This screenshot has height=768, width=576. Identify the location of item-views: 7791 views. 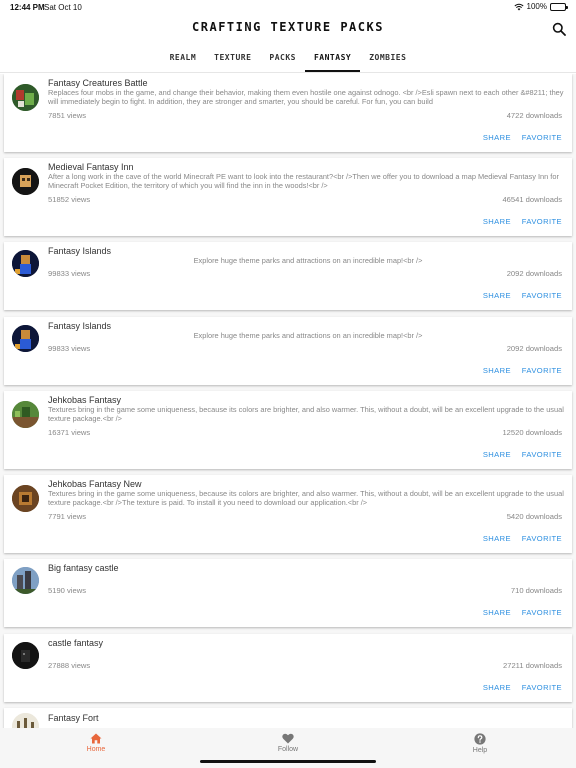
(67, 516).